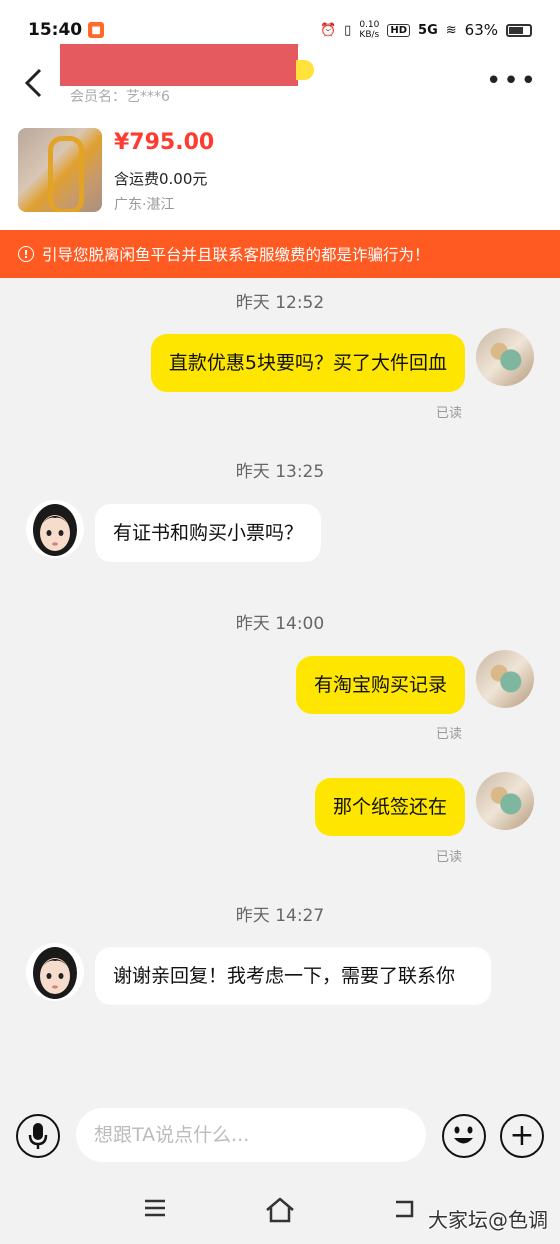  What do you see at coordinates (369, 25) in the screenshot?
I see `net-speed-value: 0.10` at bounding box center [369, 25].